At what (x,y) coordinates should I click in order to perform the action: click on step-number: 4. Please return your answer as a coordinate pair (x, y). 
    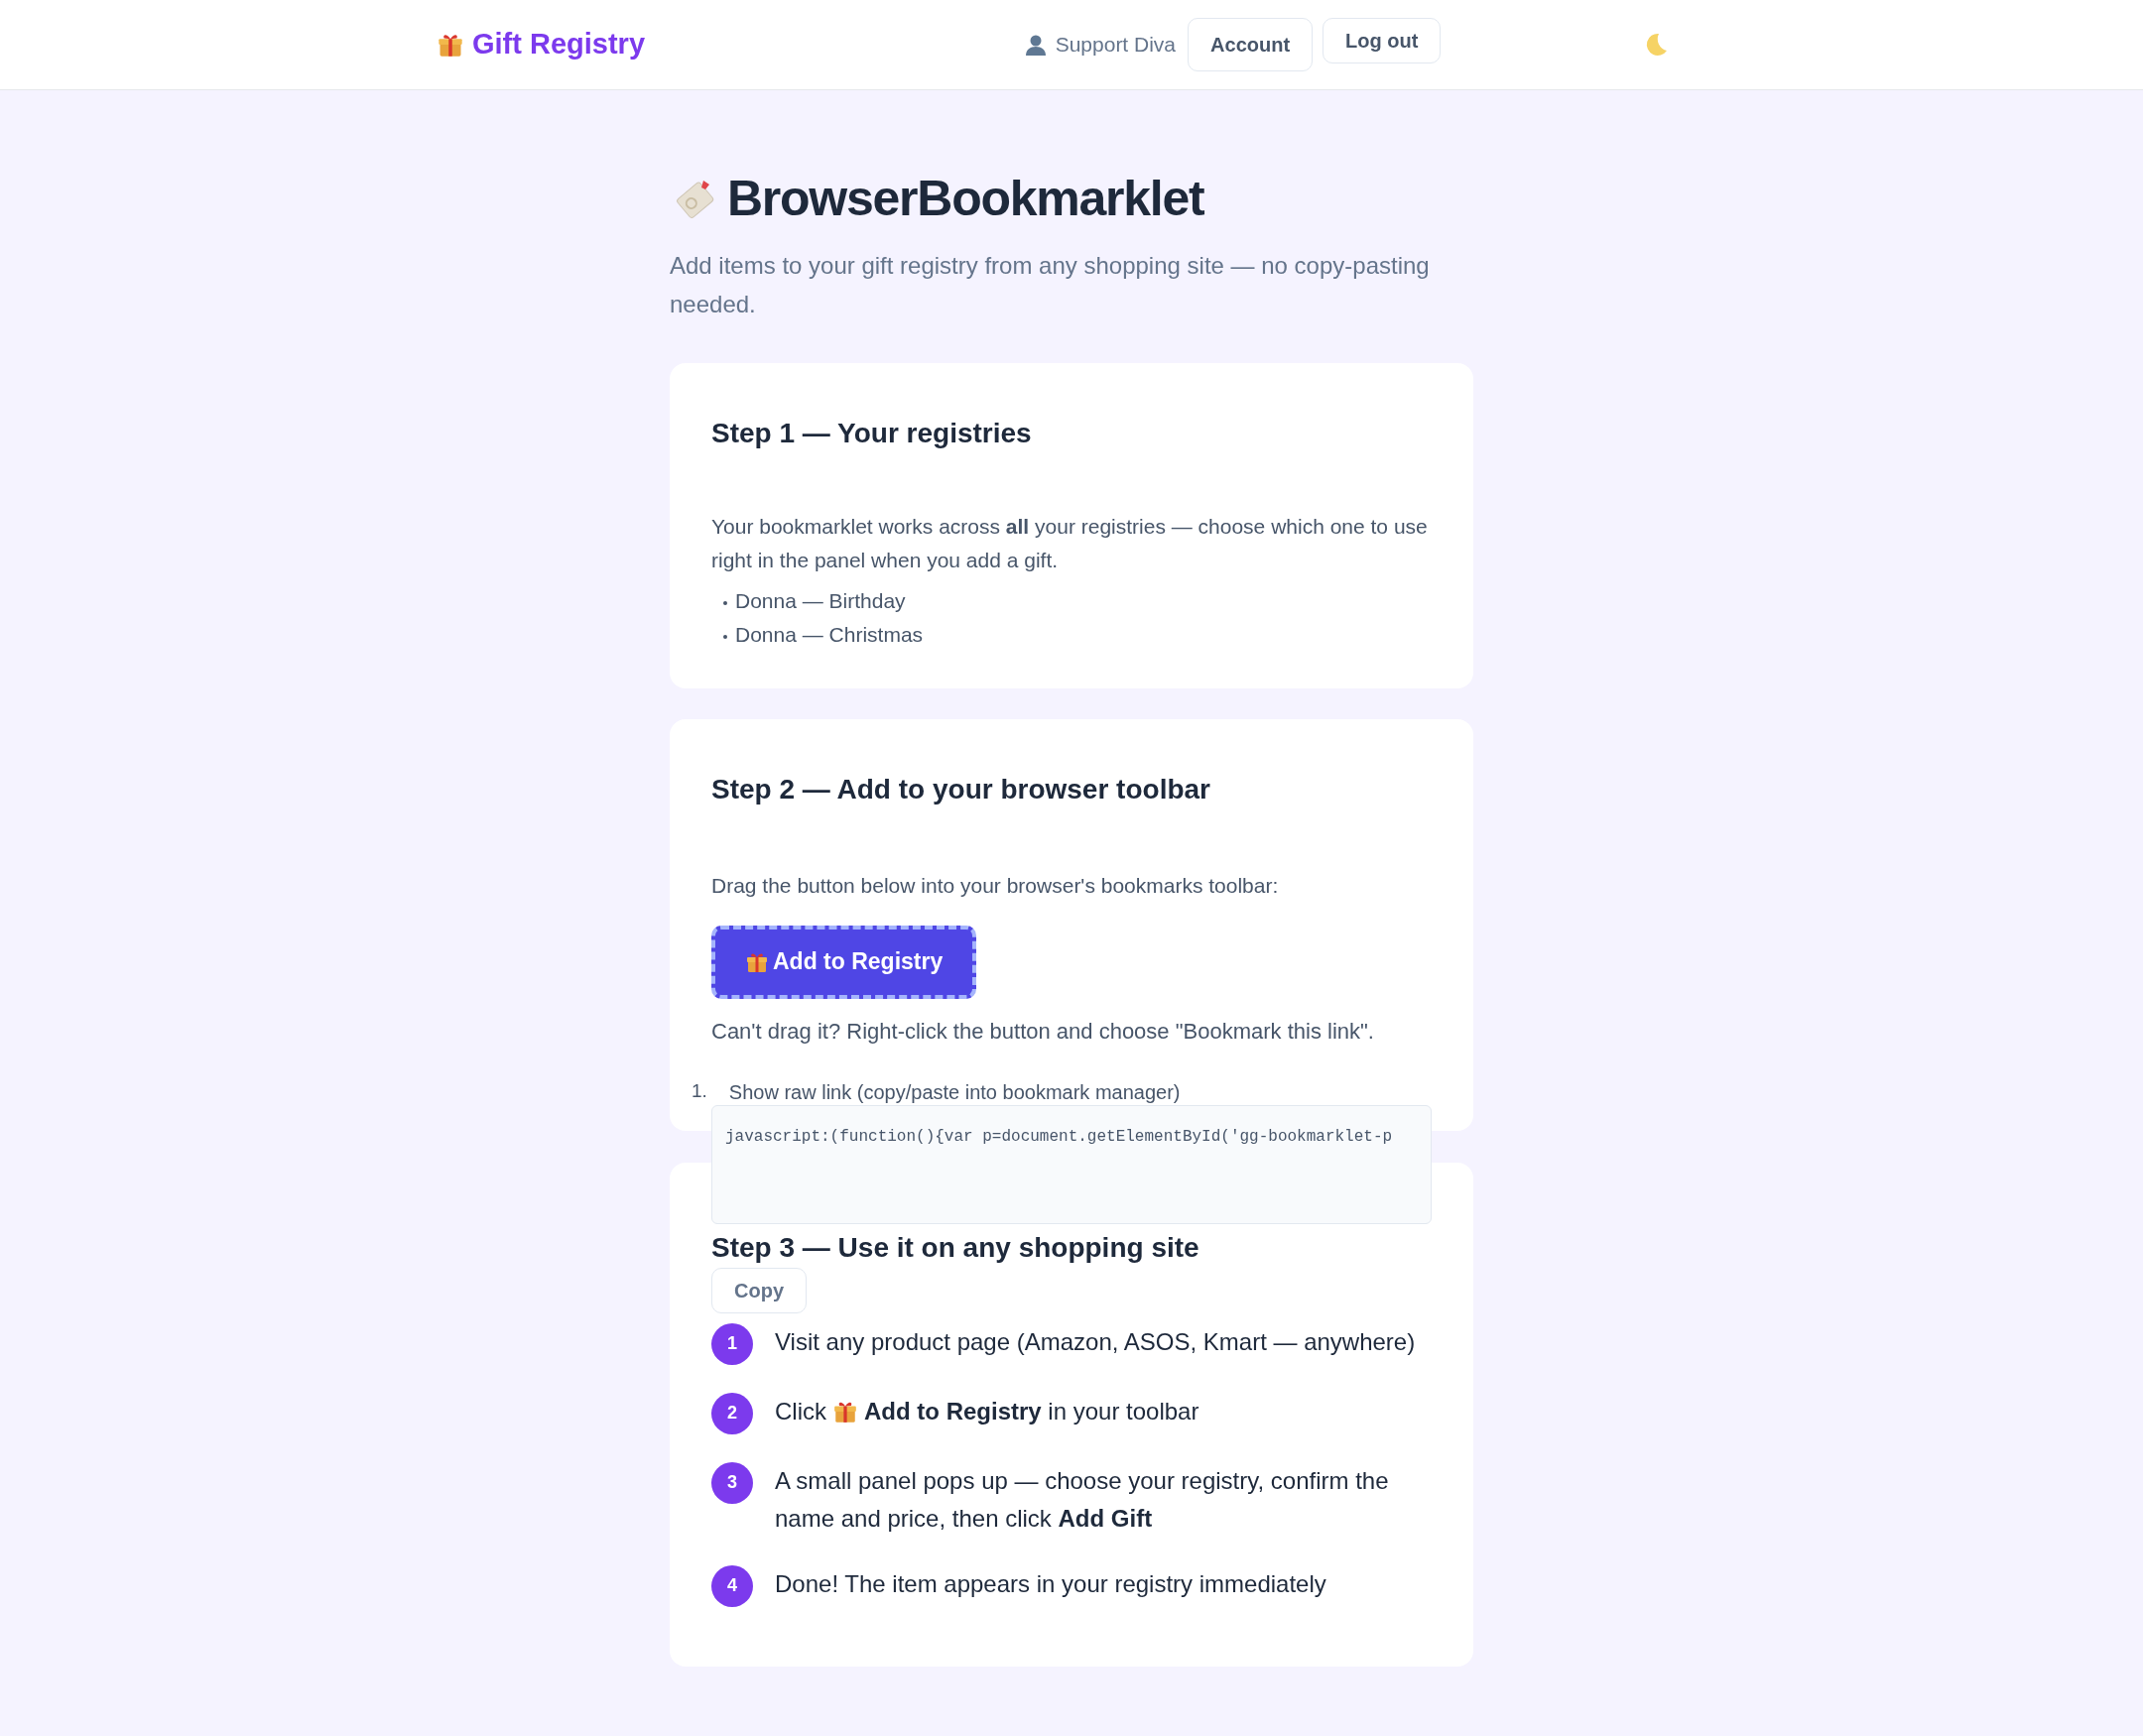
    Looking at the image, I should click on (732, 1585).